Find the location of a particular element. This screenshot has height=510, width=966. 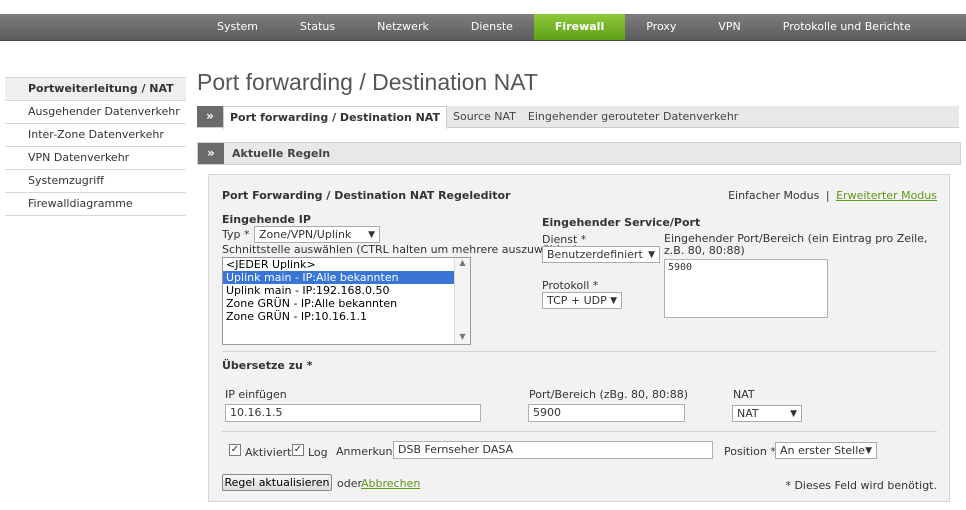

simple-mode-label: Einfacher Modus is located at coordinates (773, 195).